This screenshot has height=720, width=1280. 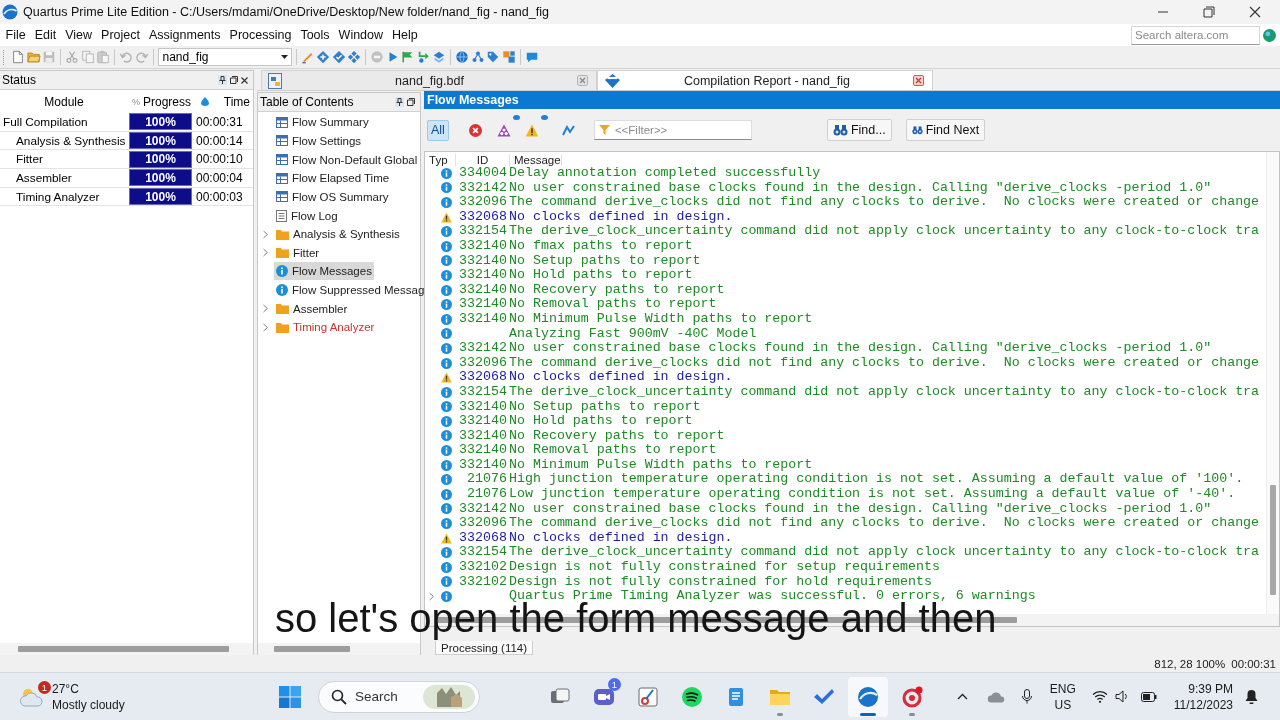 What do you see at coordinates (1026, 696) in the screenshot?
I see `microphone-icon` at bounding box center [1026, 696].